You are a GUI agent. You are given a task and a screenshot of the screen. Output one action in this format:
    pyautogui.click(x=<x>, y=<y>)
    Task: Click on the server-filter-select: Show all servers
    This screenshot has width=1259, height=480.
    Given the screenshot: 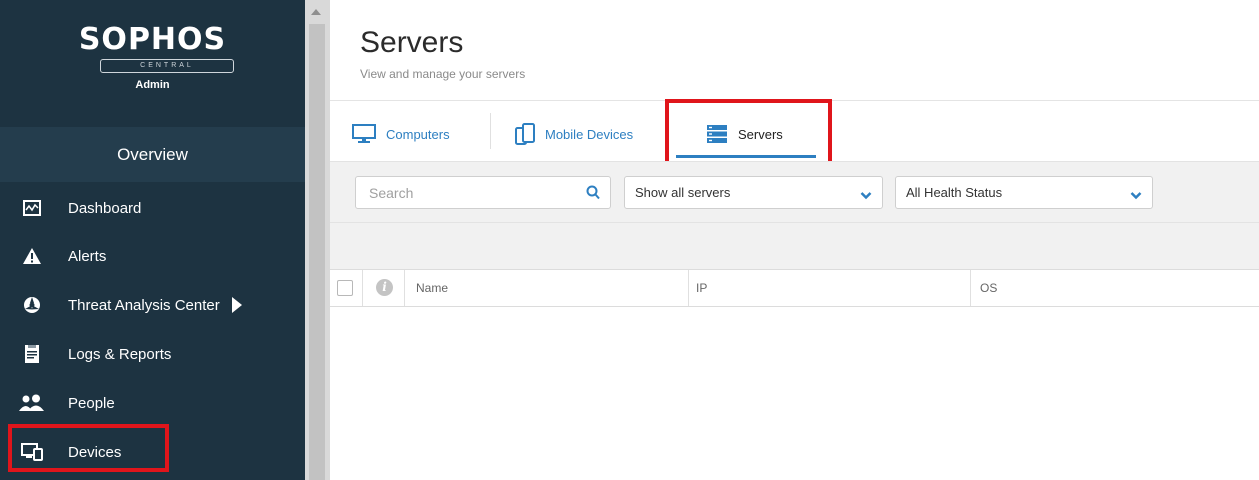 What is the action you would take?
    pyautogui.click(x=753, y=192)
    